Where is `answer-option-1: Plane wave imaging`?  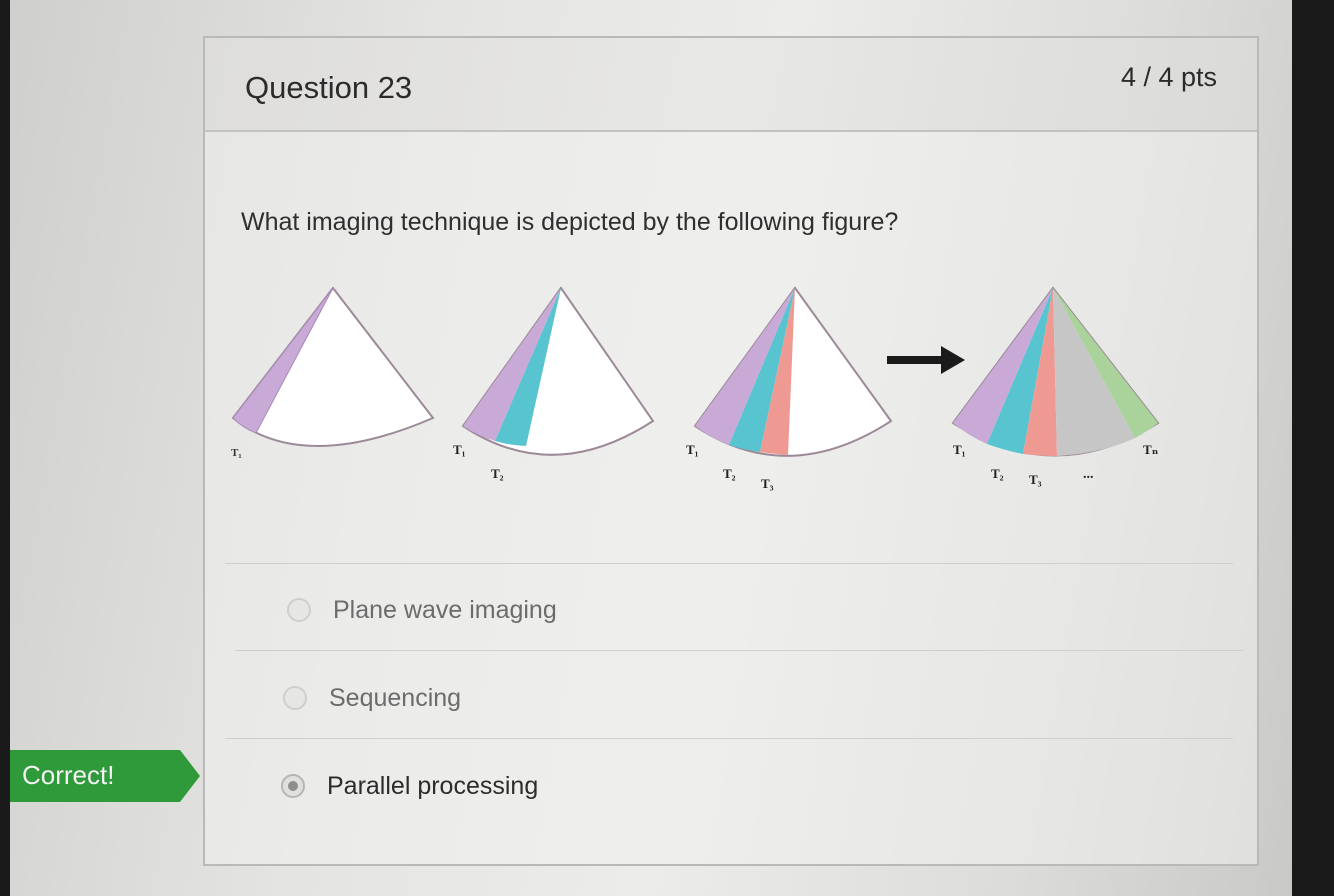 answer-option-1: Plane wave imaging is located at coordinates (422, 610).